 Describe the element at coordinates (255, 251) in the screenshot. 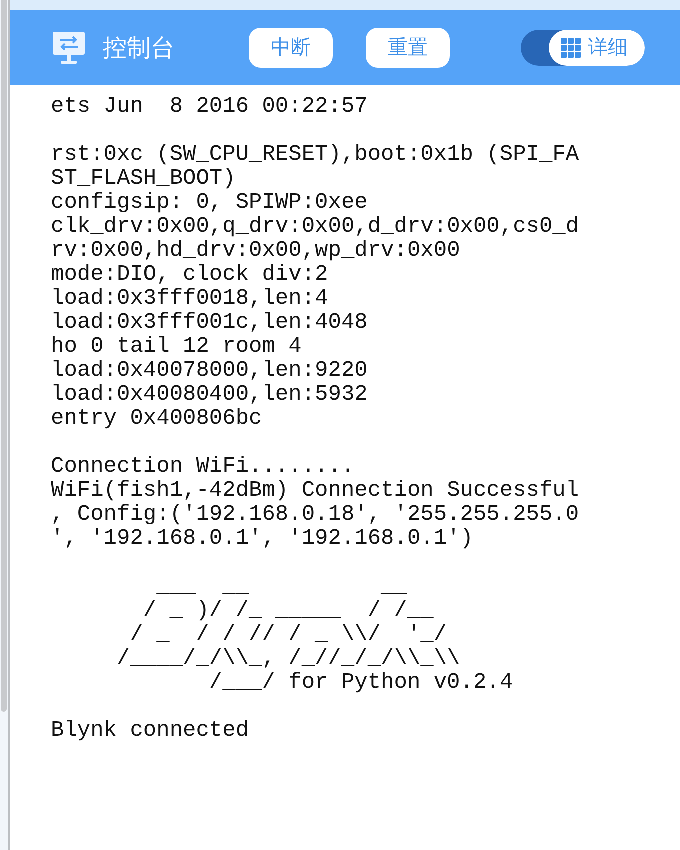

I see `console-line: rv:0x00,hd_drv:0x00,wp_drv:0x00` at that location.